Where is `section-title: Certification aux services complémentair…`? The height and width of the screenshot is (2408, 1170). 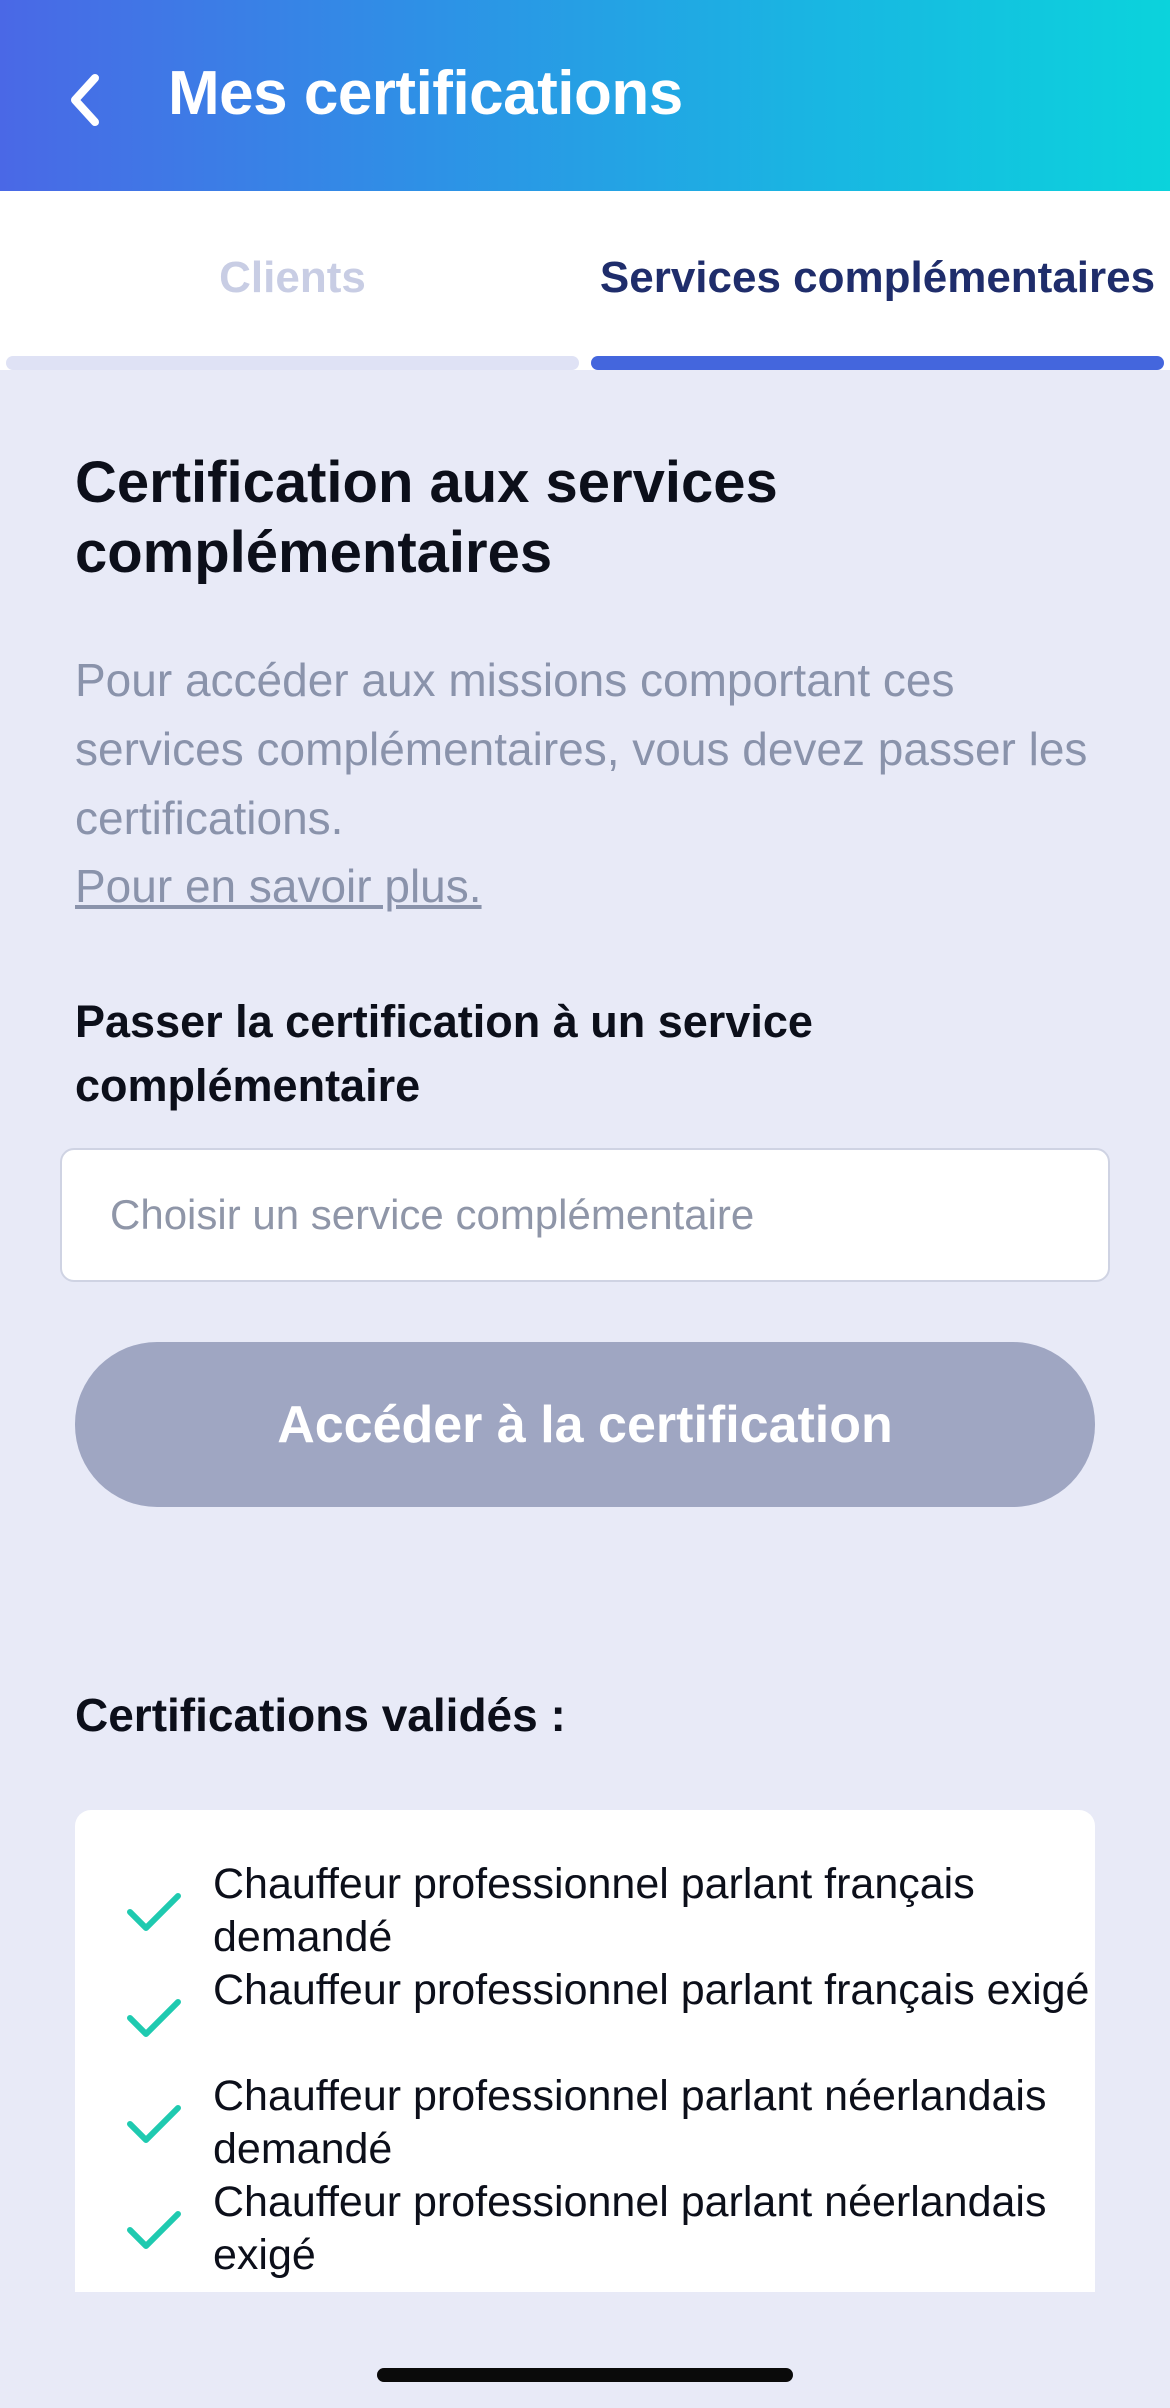 section-title: Certification aux services complémentair… is located at coordinates (426, 517).